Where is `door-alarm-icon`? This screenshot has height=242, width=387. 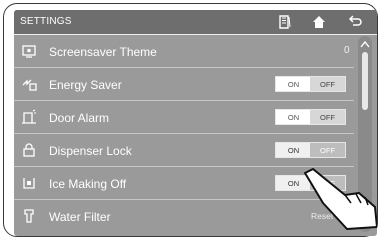 door-alarm-icon is located at coordinates (29, 116).